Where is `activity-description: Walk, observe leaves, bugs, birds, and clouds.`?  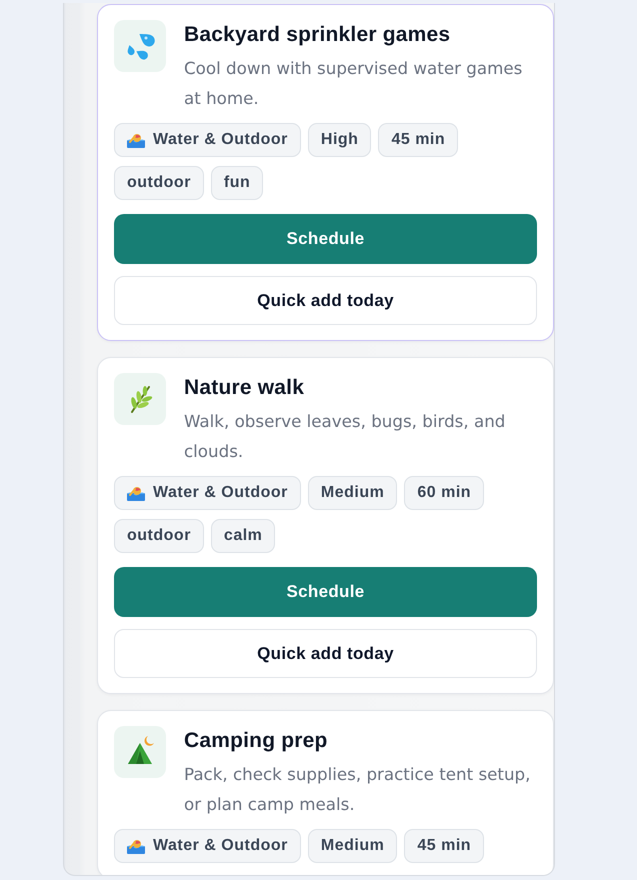
activity-description: Walk, observe leaves, bugs, birds, and clouds. is located at coordinates (345, 436).